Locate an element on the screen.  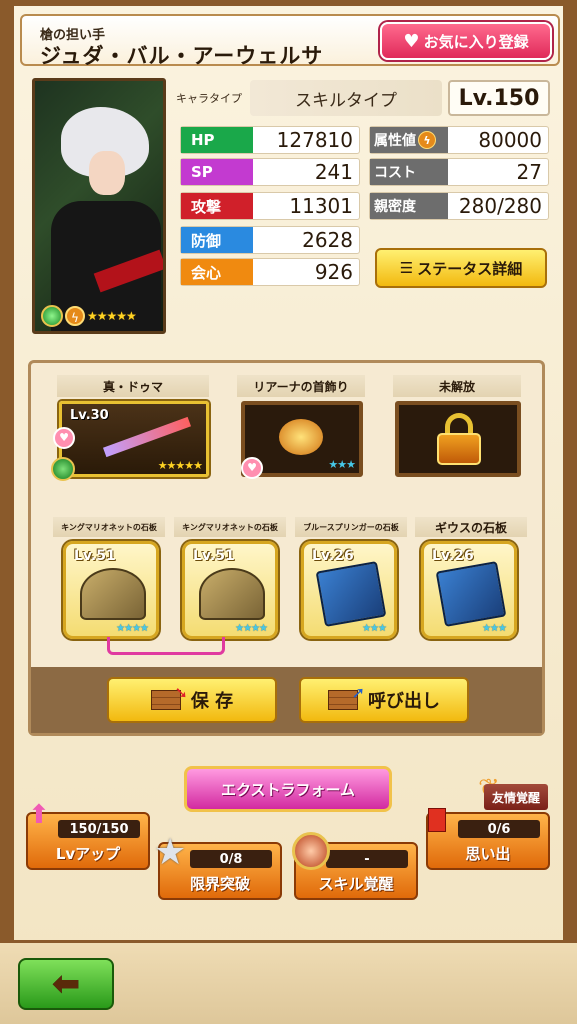
favorite-label: お気に入り登録 is located at coordinates (476, 41).